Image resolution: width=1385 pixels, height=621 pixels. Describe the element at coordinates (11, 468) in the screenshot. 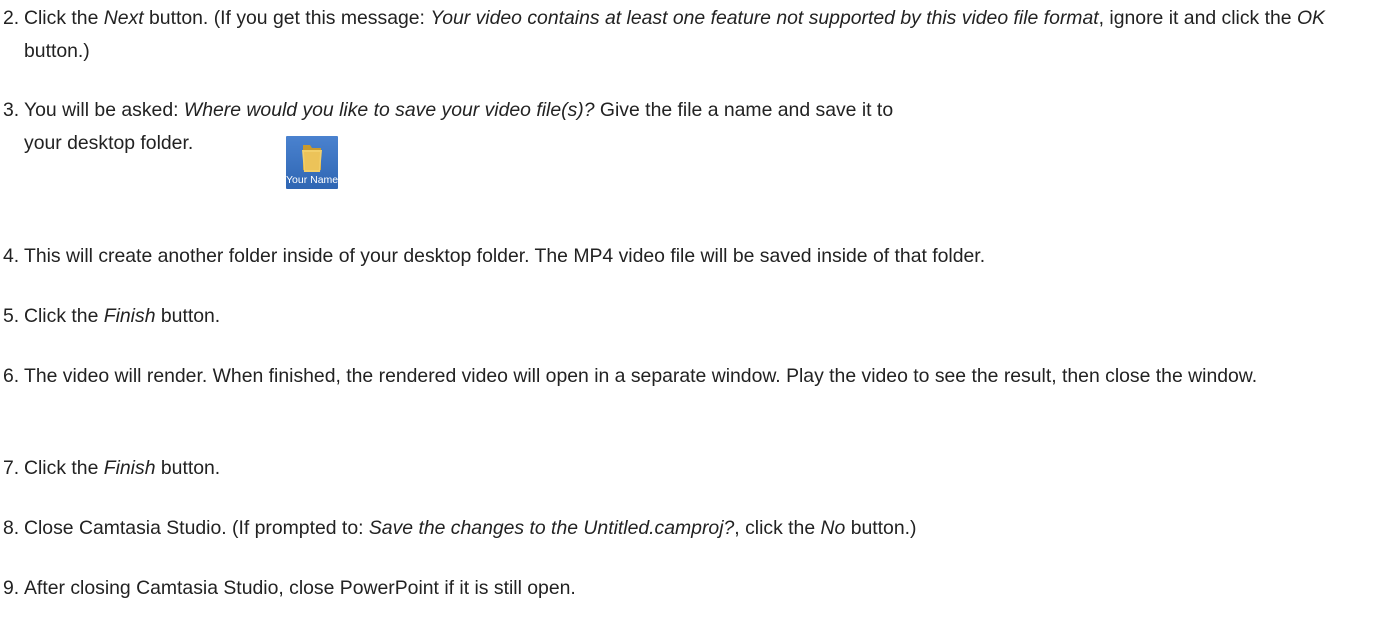

I see `step-number: 7.` at that location.